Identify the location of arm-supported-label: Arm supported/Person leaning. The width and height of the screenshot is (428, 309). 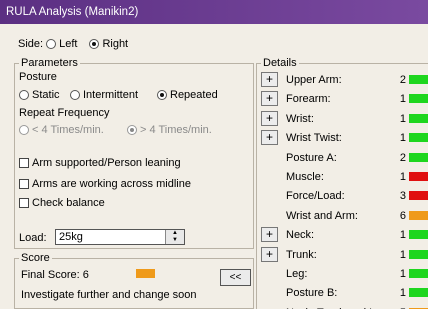
(106, 163).